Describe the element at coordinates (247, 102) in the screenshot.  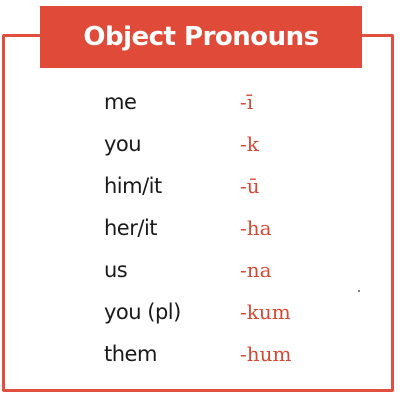
I see `pronoun-suffix: -ī` at that location.